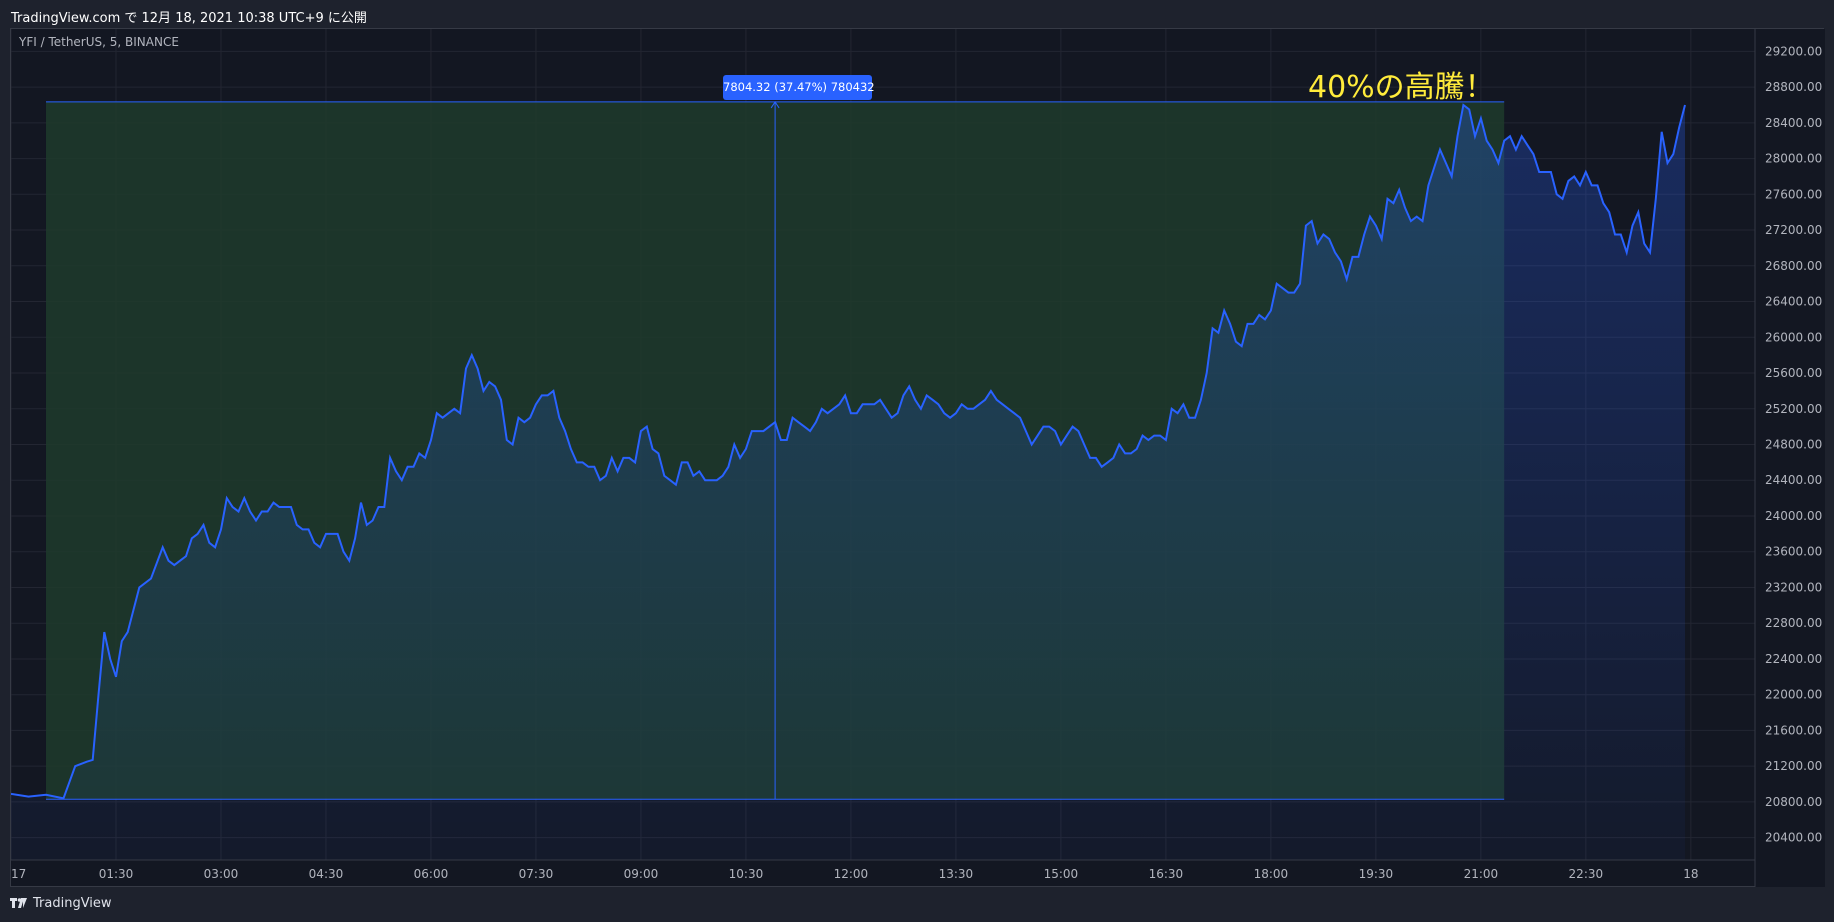 The height and width of the screenshot is (922, 1834). What do you see at coordinates (1793, 552) in the screenshot?
I see `y-tick-label: 23600.00` at bounding box center [1793, 552].